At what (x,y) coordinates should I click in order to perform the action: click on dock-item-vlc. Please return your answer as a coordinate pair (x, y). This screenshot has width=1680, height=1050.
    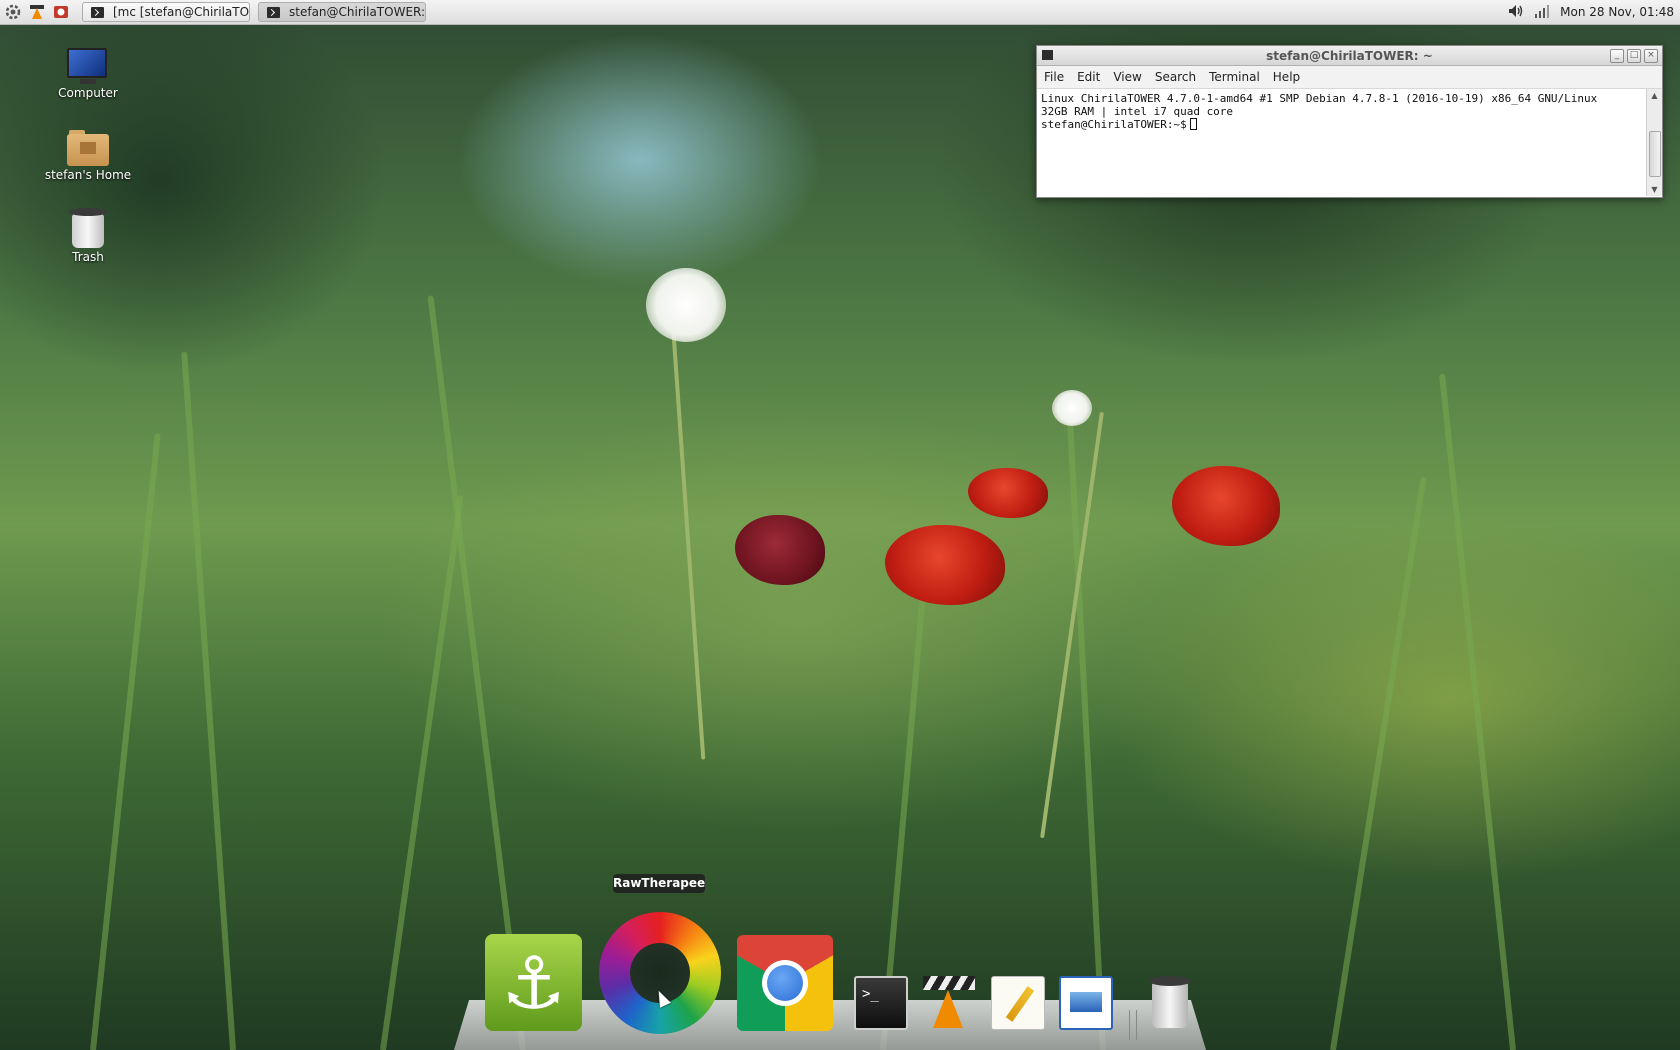
    Looking at the image, I should click on (948, 1003).